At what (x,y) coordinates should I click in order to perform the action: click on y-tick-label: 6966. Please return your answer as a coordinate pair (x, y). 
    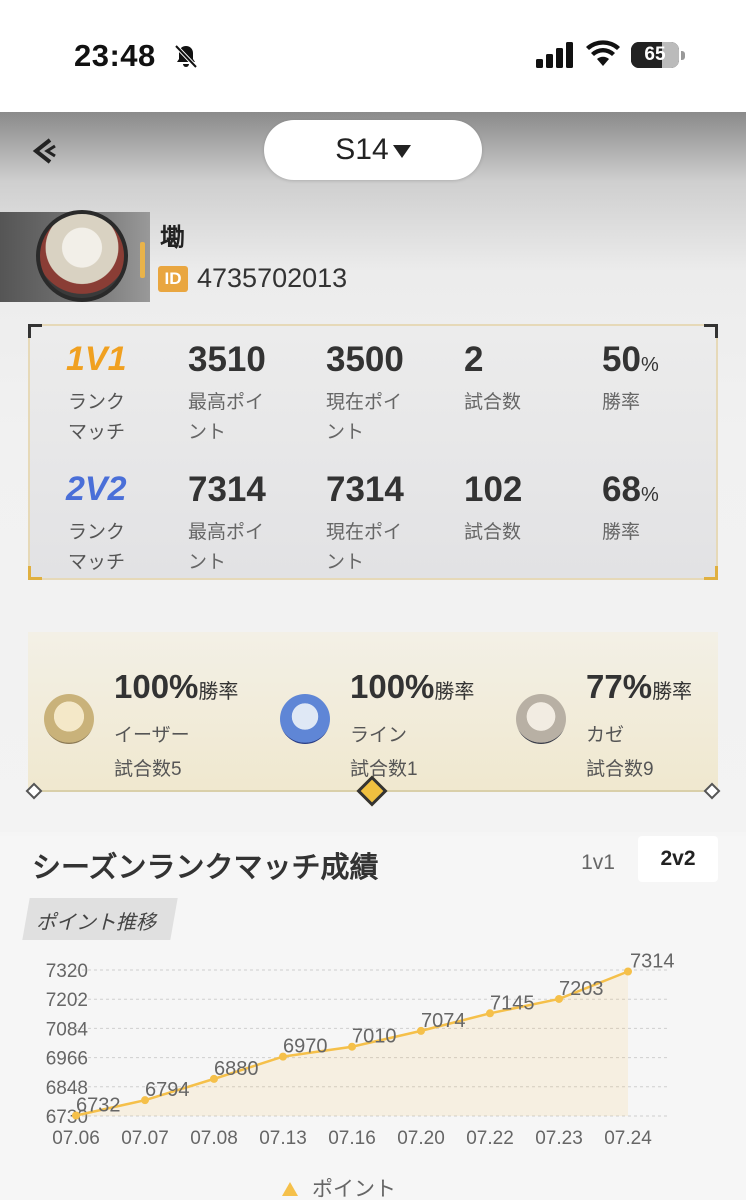
    Looking at the image, I should click on (67, 1059).